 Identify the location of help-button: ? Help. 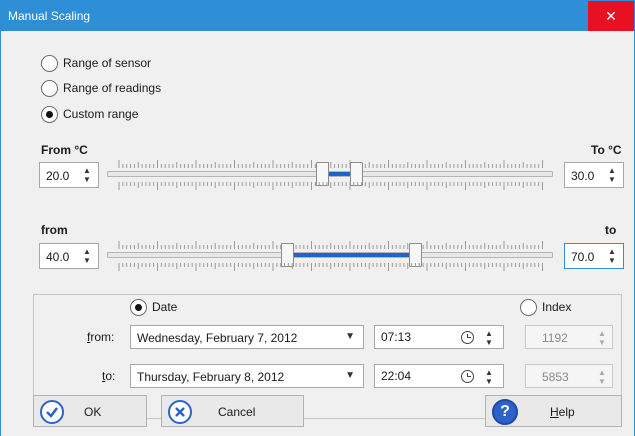
(553, 411).